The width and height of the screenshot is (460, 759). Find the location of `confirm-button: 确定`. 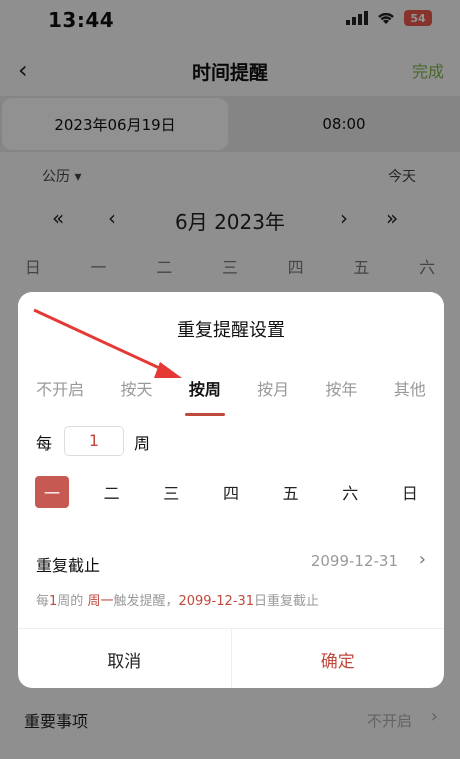

confirm-button: 确定 is located at coordinates (338, 658).